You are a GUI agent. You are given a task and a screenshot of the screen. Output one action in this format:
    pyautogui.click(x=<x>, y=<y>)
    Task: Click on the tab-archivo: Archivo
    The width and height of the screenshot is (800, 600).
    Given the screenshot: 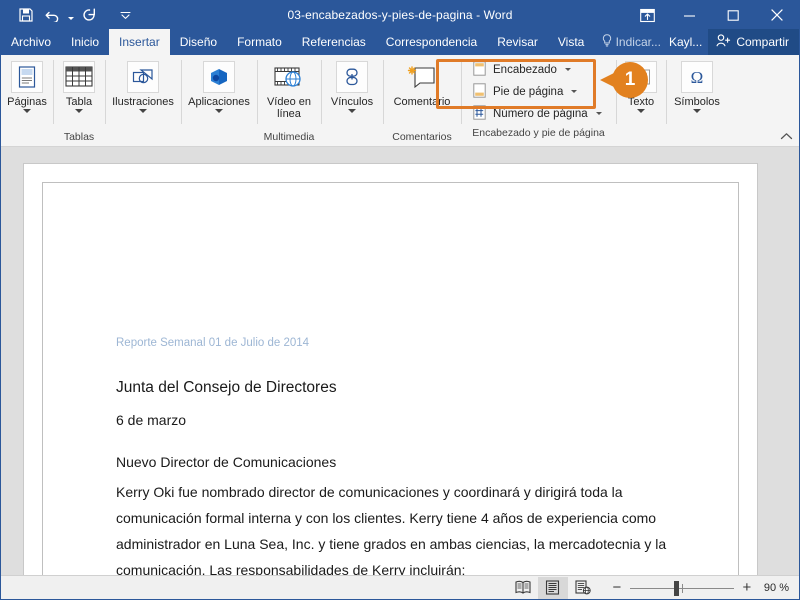 What is the action you would take?
    pyautogui.click(x=31, y=42)
    